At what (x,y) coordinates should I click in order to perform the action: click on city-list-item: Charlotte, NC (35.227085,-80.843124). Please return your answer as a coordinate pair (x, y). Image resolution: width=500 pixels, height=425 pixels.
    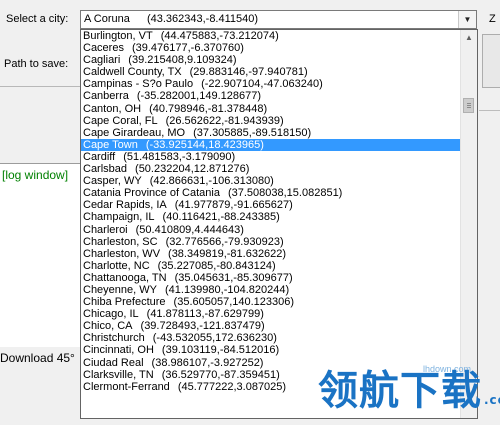
    Looking at the image, I should click on (271, 266).